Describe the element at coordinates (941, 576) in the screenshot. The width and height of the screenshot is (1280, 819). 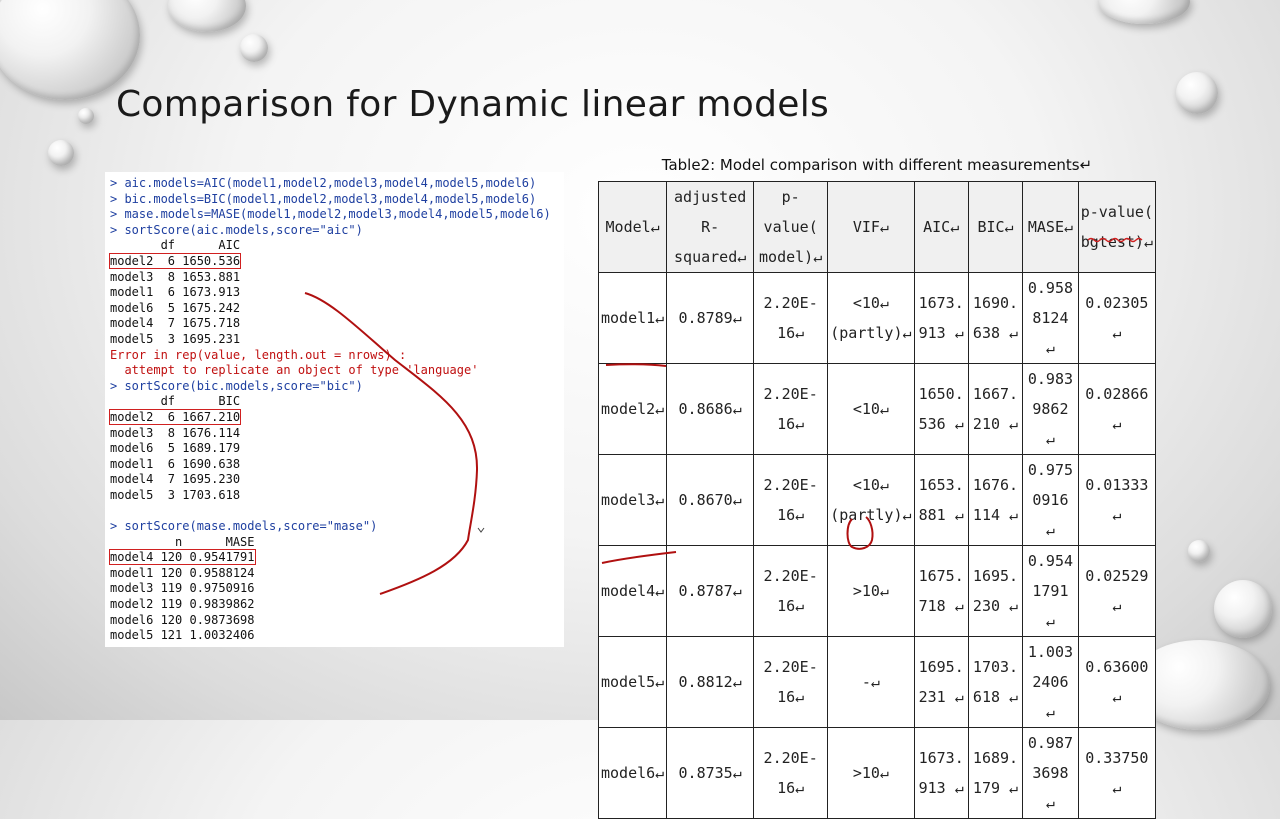
I see `cell-text: 1675.` at that location.